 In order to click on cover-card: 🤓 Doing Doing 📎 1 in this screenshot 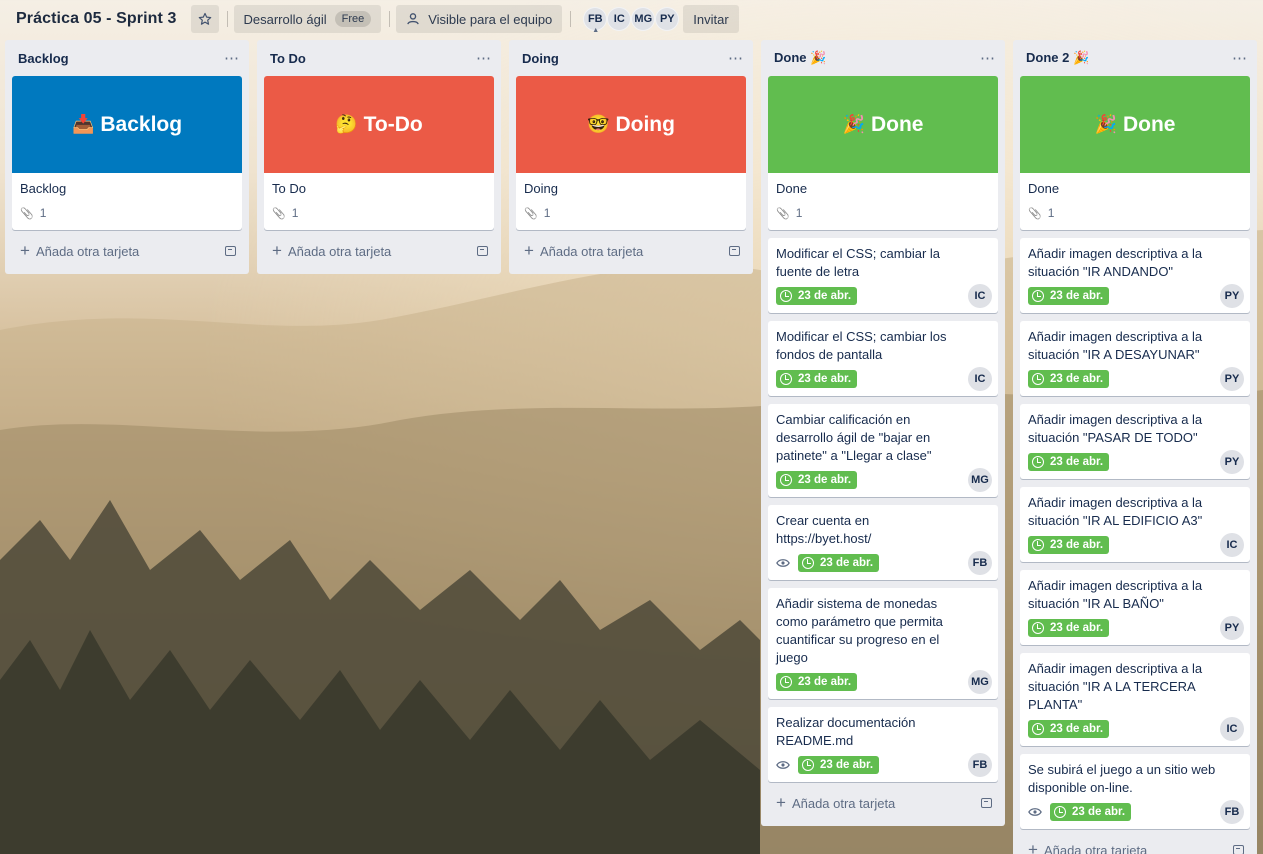, I will do `click(631, 153)`.